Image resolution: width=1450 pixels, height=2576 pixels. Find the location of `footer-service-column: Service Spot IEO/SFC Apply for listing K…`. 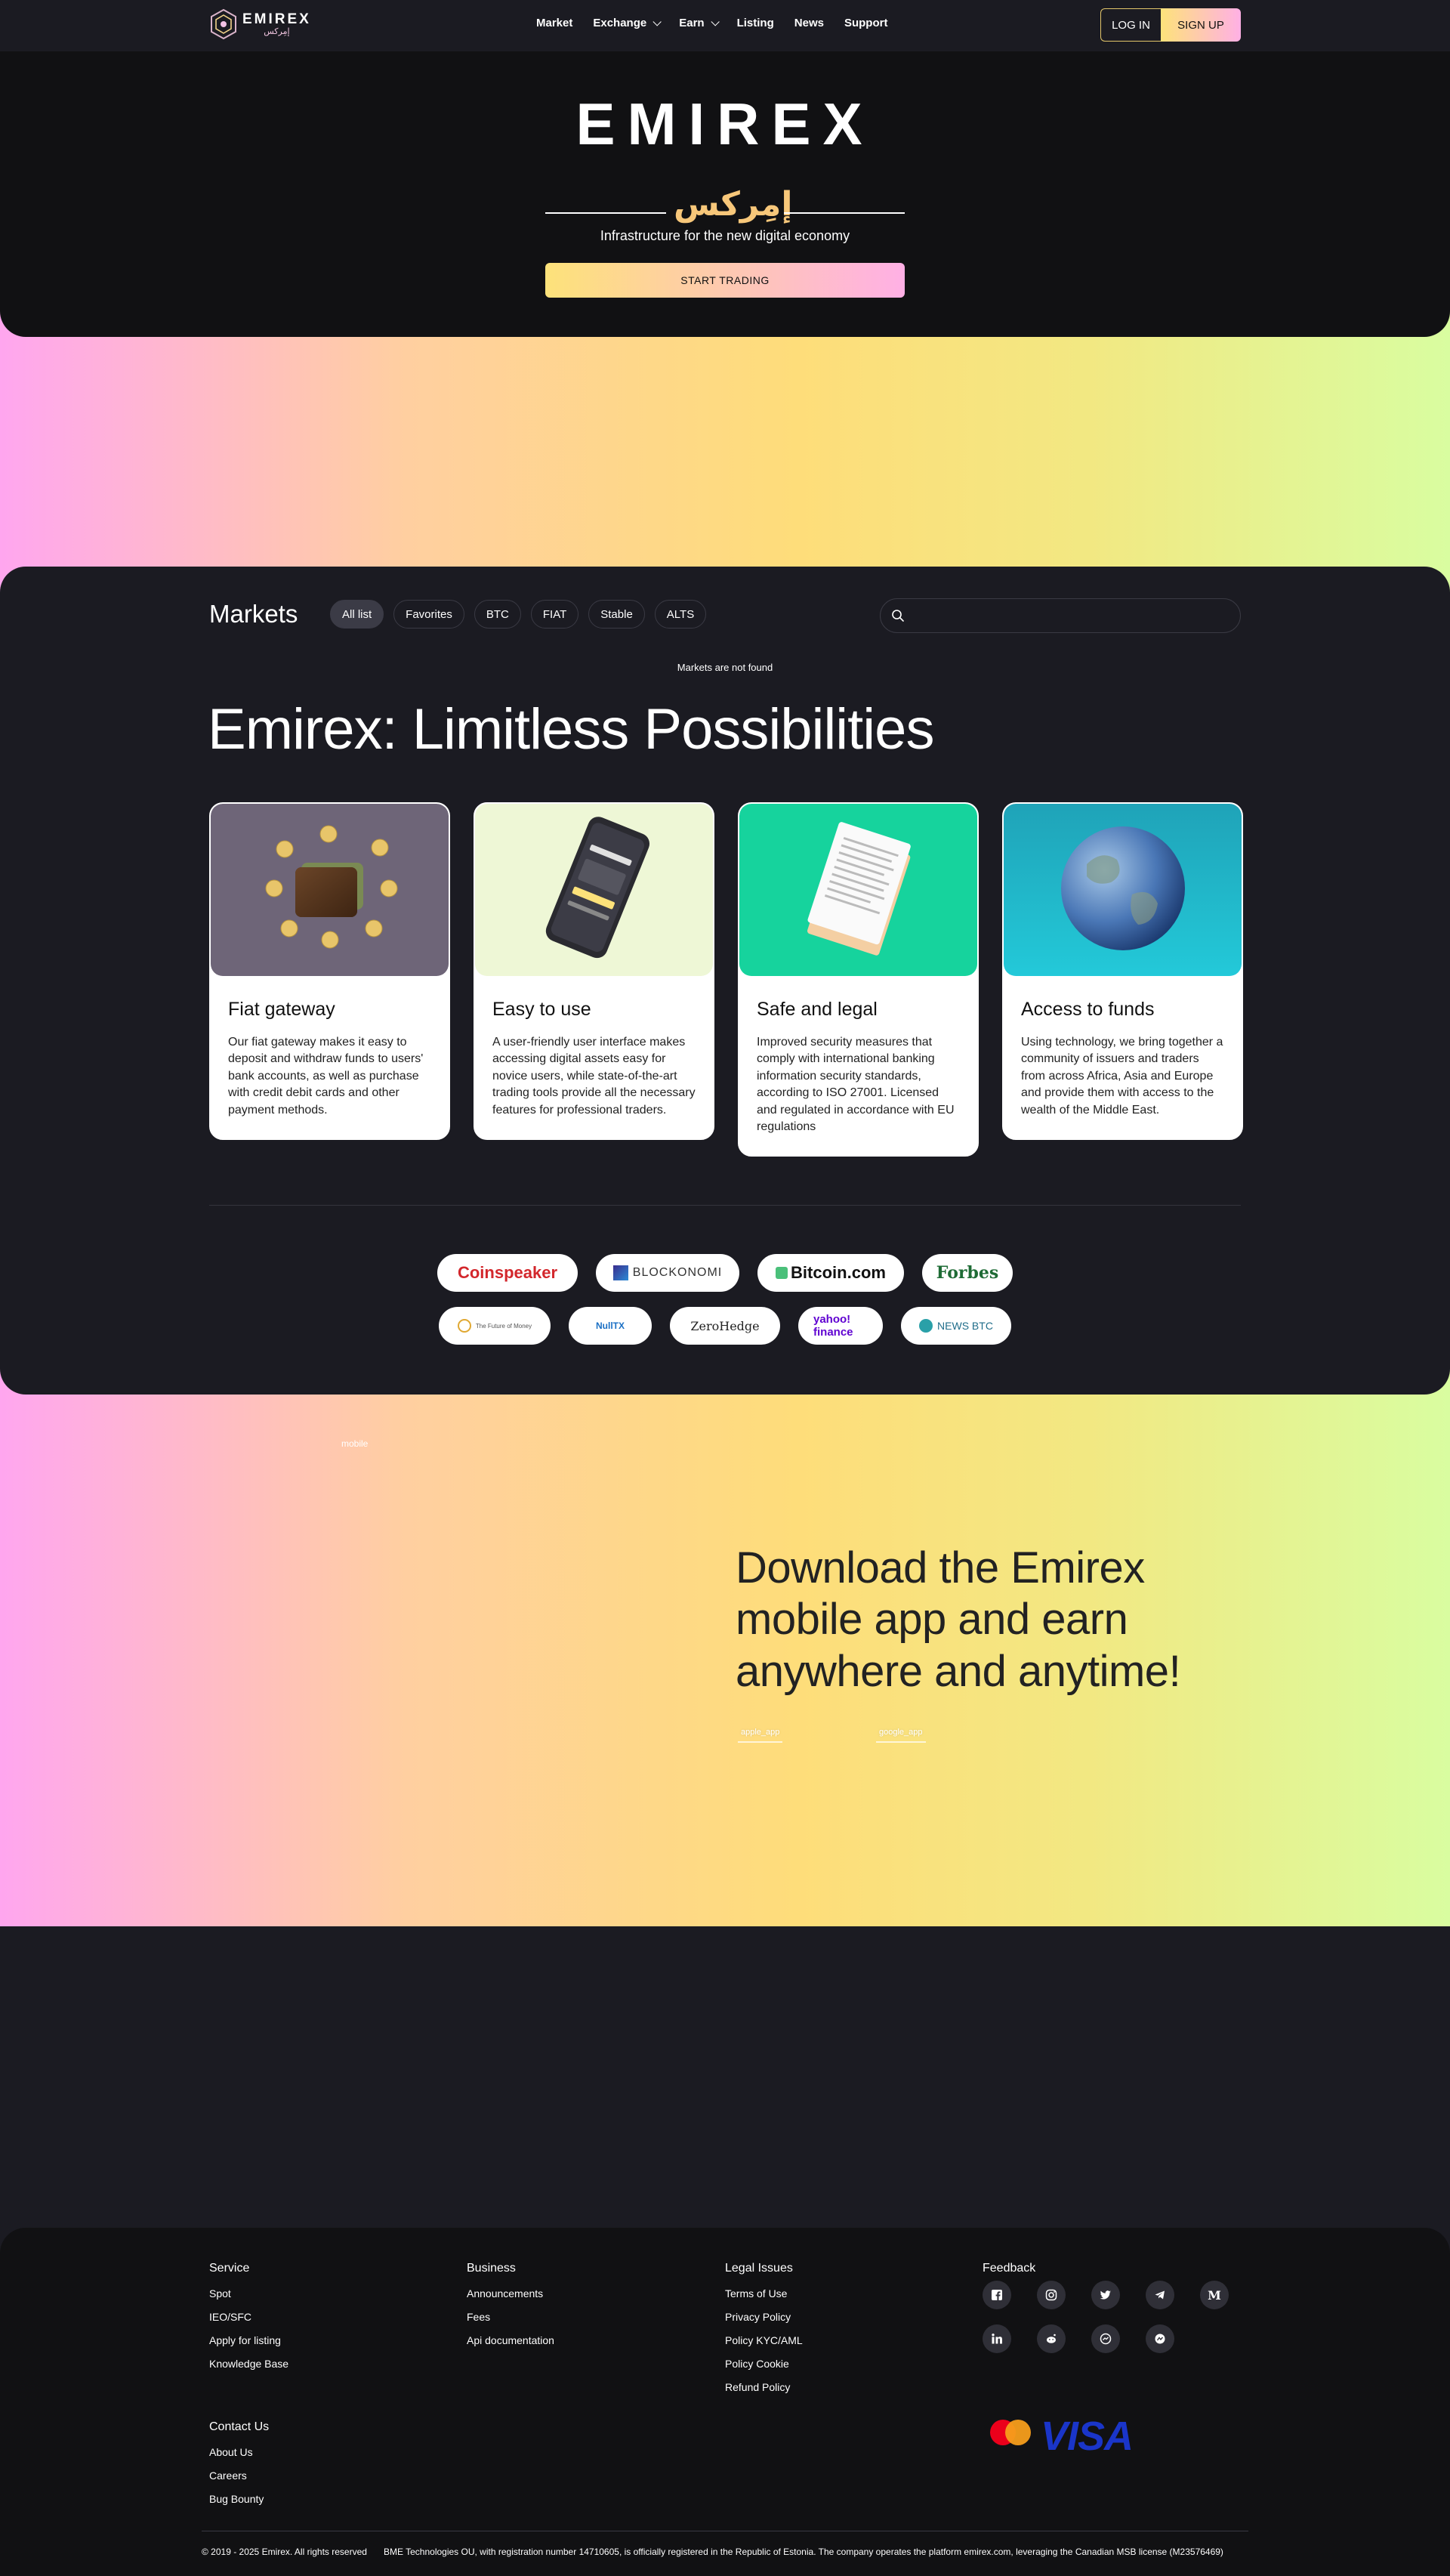

footer-service-column: Service Spot IEO/SFC Apply for listing K… is located at coordinates (249, 2321).